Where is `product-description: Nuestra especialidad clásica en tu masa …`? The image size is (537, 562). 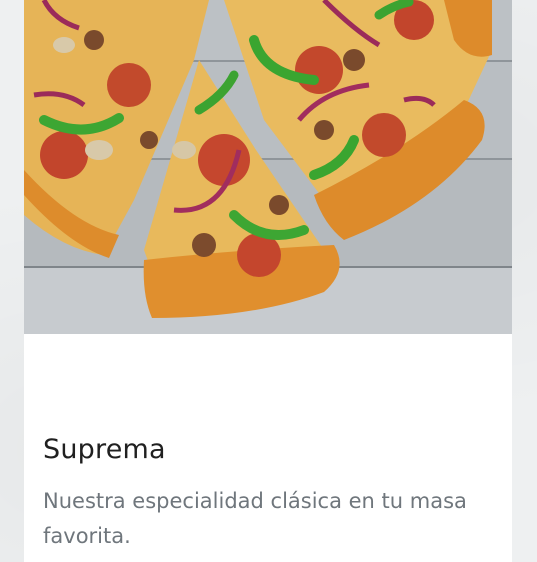
product-description: Nuestra especialidad clásica en tu masa … is located at coordinates (255, 518).